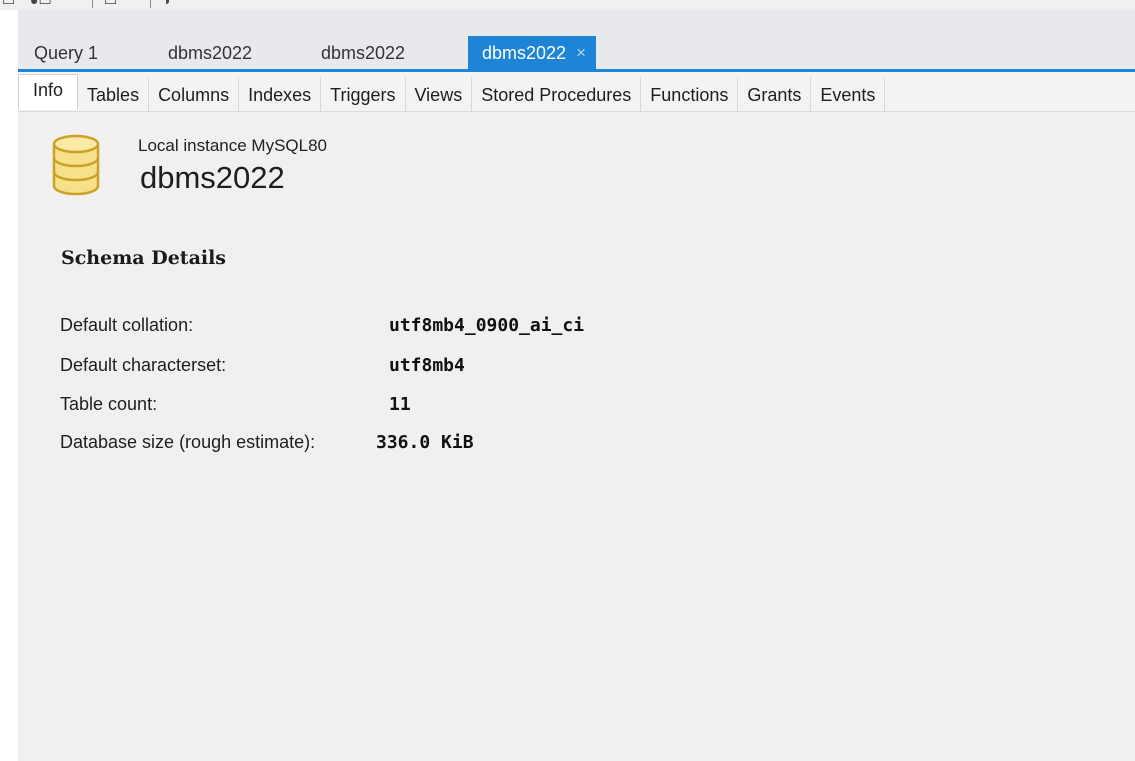  I want to click on tab-indexes: Indexes, so click(280, 94).